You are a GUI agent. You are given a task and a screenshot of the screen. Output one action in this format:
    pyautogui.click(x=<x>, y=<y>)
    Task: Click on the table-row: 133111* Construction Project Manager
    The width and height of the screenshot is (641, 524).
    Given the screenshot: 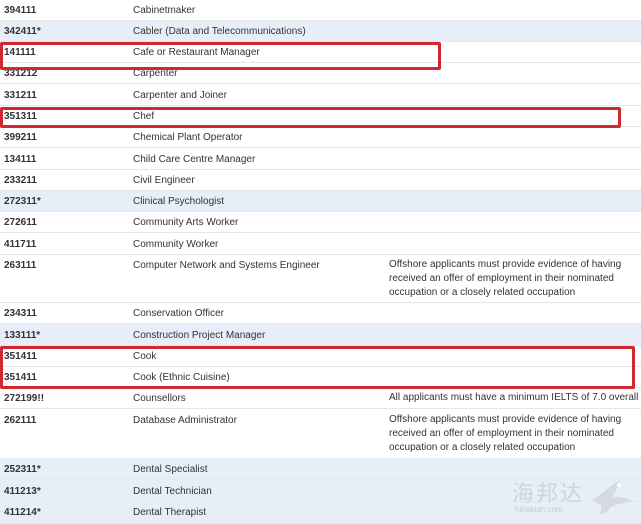 What is the action you would take?
    pyautogui.click(x=320, y=335)
    